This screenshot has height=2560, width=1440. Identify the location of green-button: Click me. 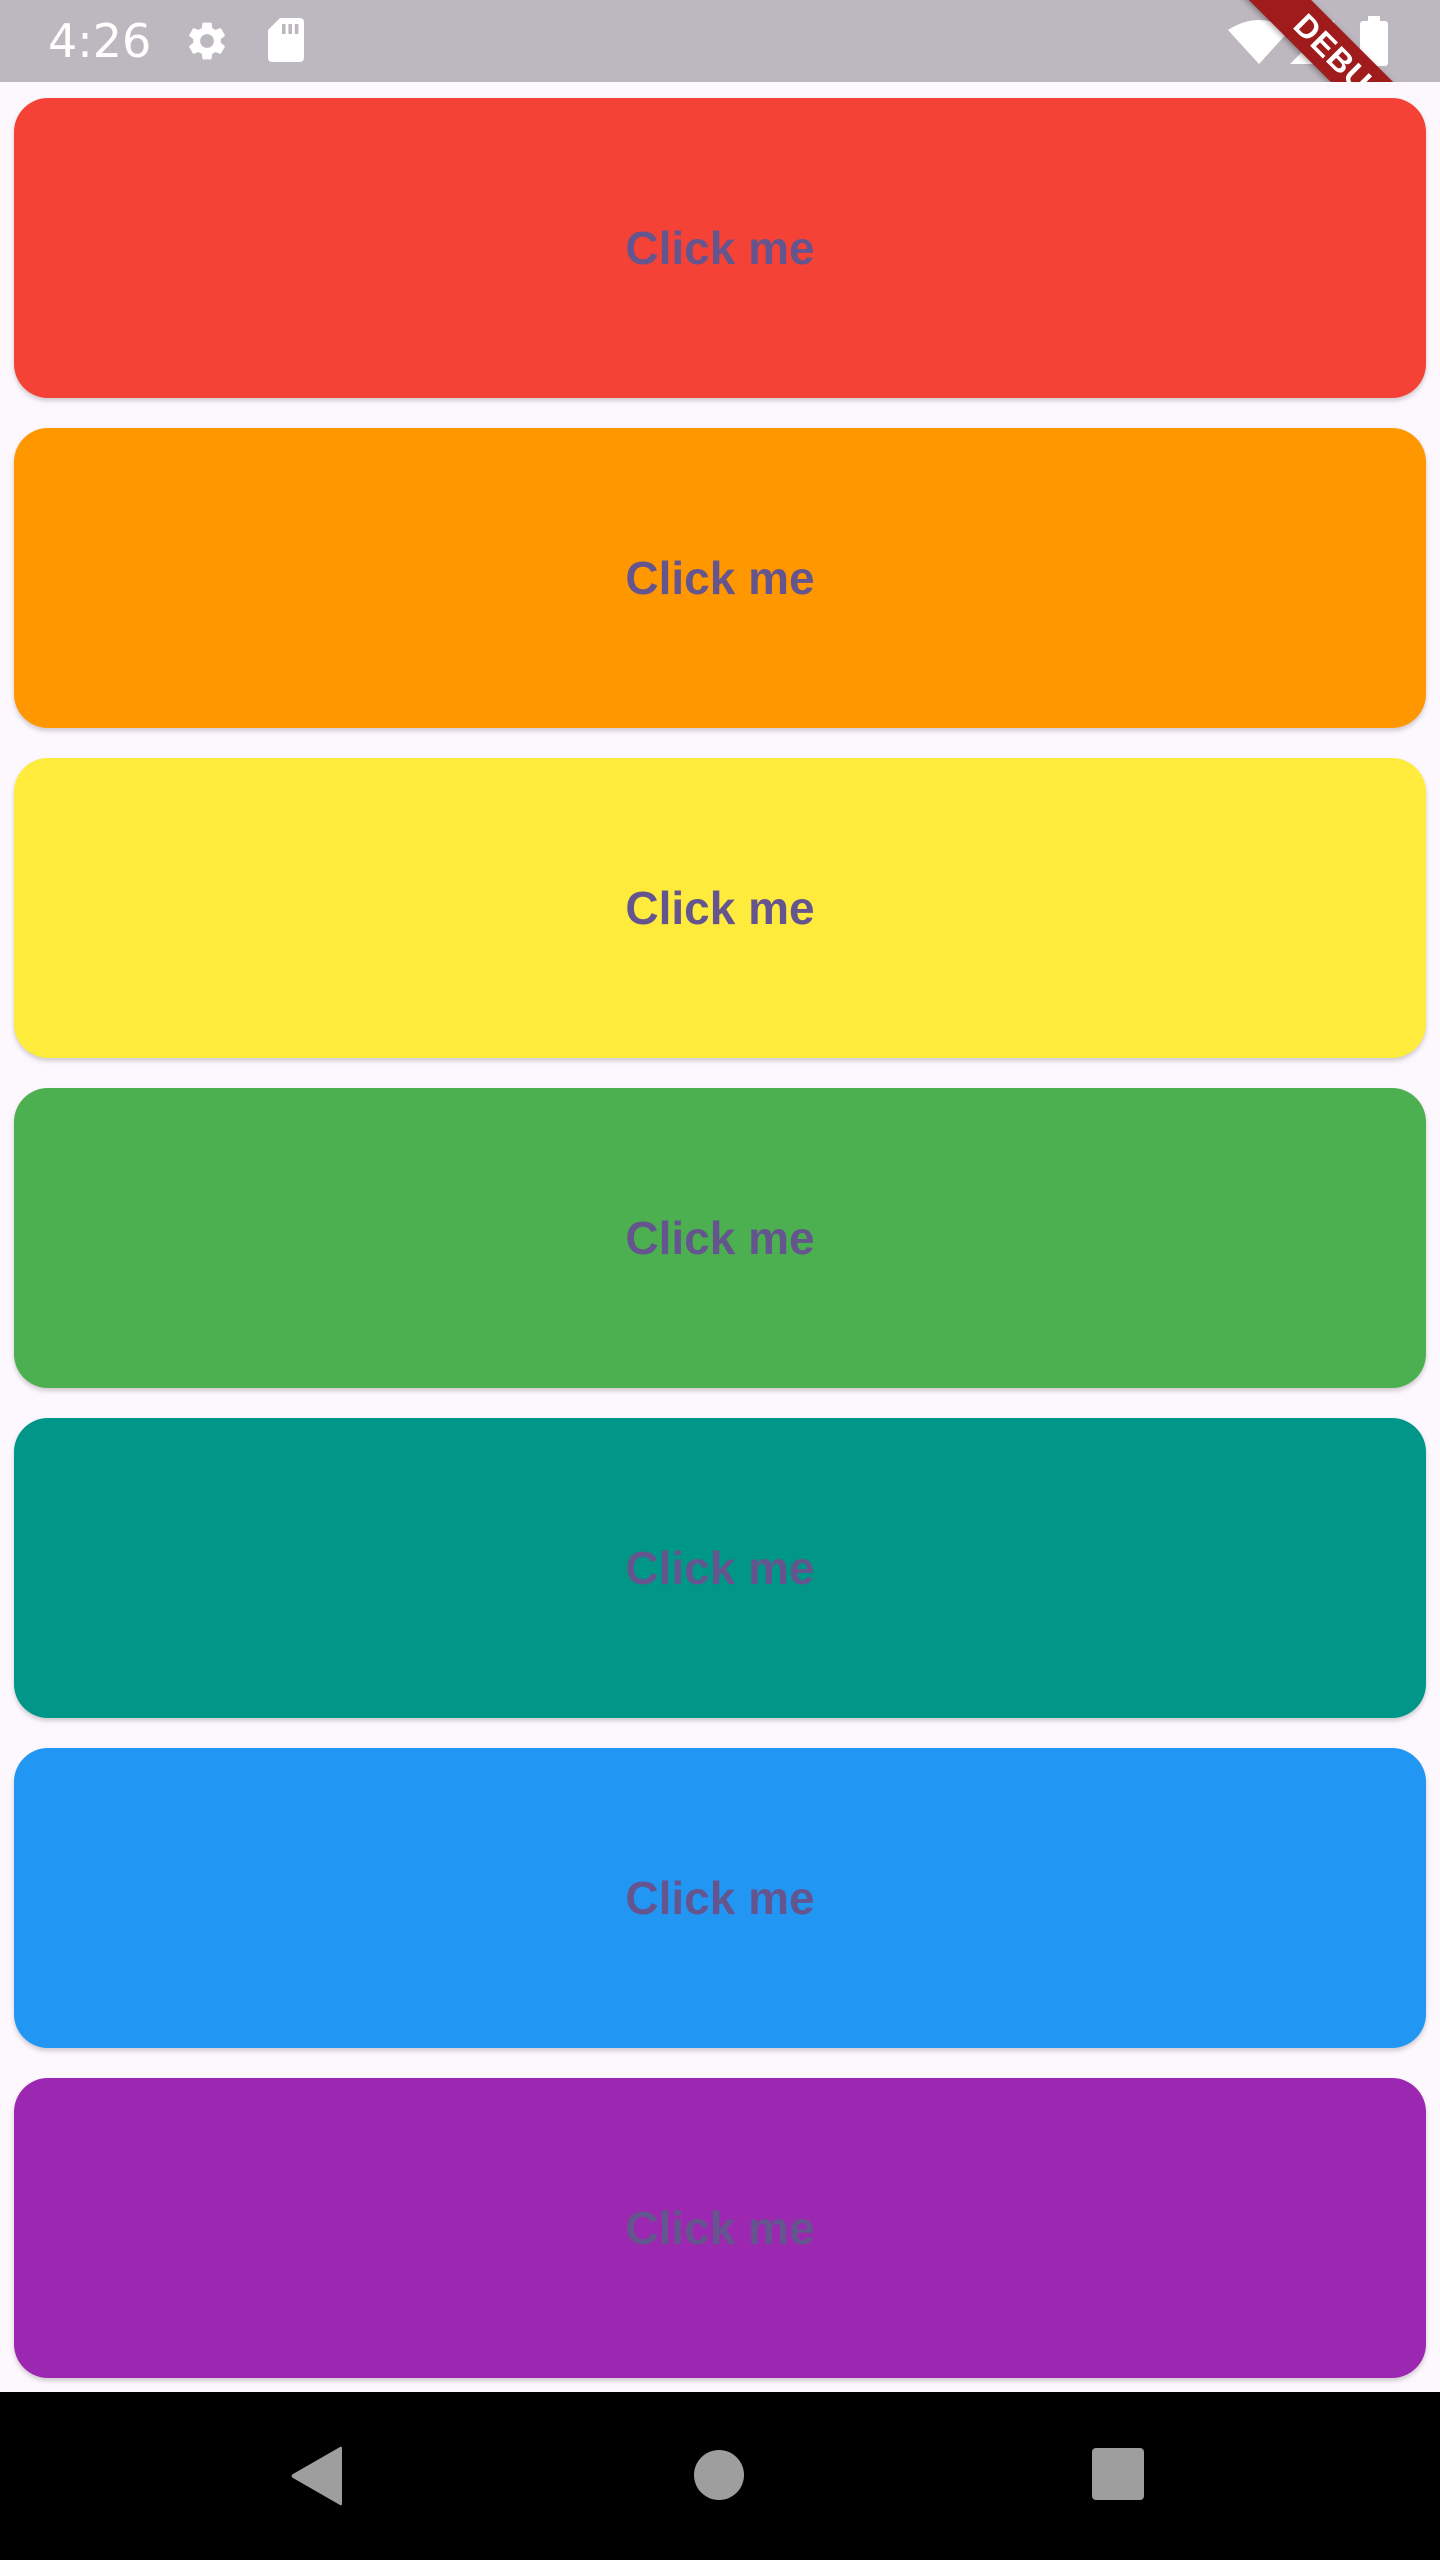
(720, 1238).